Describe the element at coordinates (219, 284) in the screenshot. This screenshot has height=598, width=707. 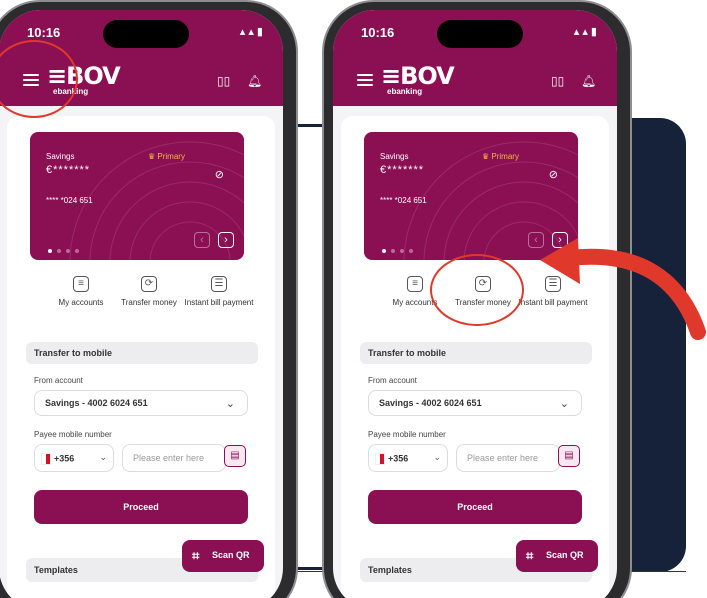
I see `bill-icon: ☰` at that location.